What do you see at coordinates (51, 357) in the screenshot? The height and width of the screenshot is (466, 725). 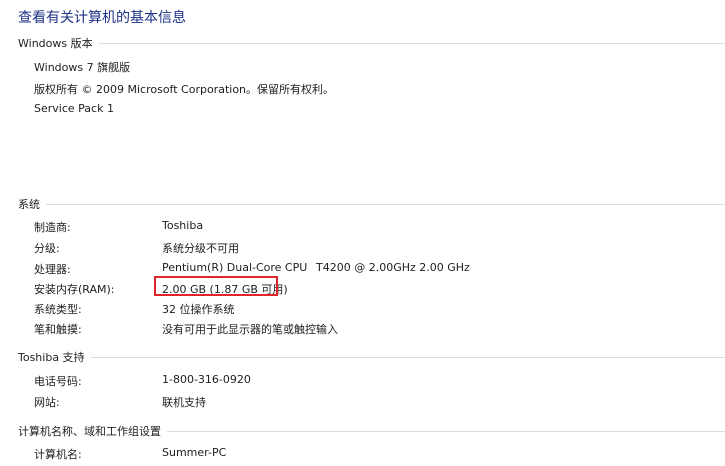 I see `section-header-label: Toshiba 支持` at bounding box center [51, 357].